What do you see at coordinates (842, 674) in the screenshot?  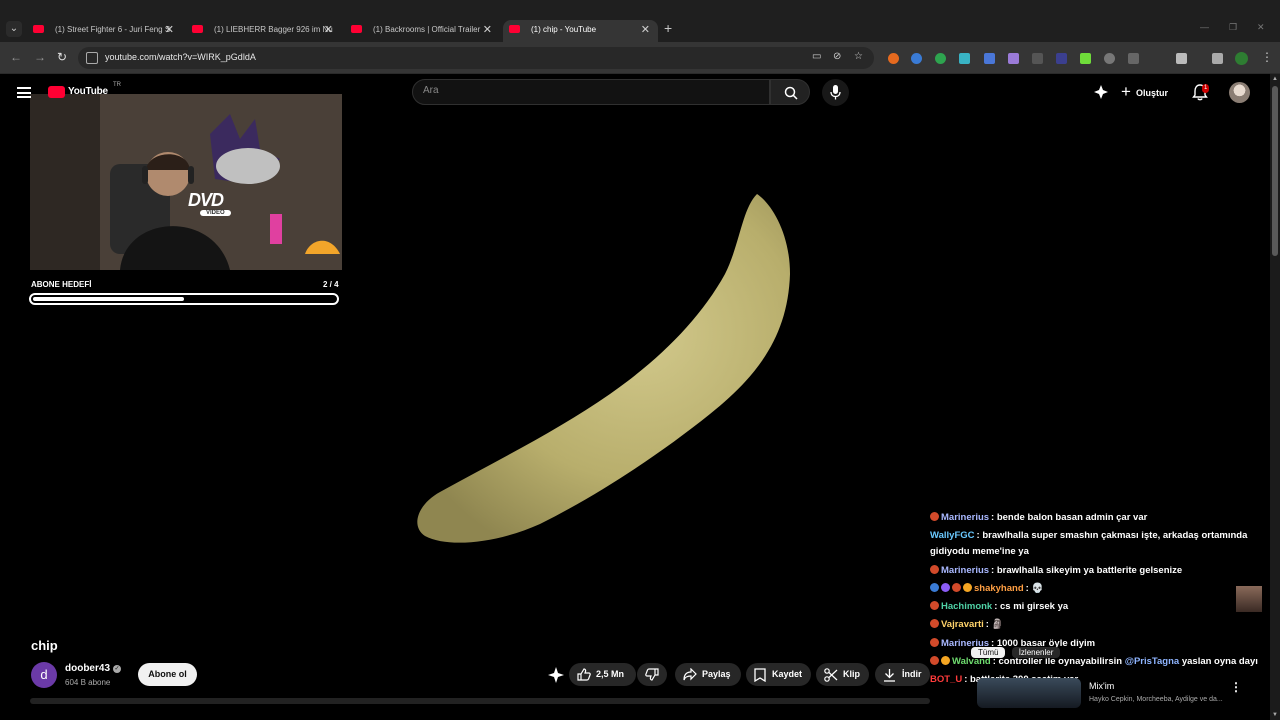 I see `clip-button: Klip` at bounding box center [842, 674].